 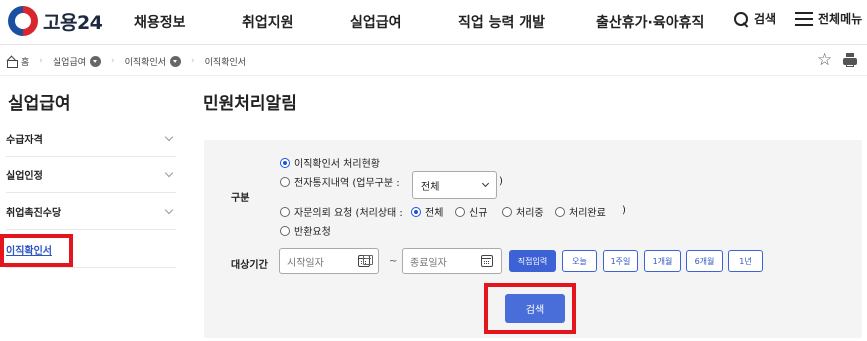 I want to click on logo: 고용24, so click(x=55, y=21).